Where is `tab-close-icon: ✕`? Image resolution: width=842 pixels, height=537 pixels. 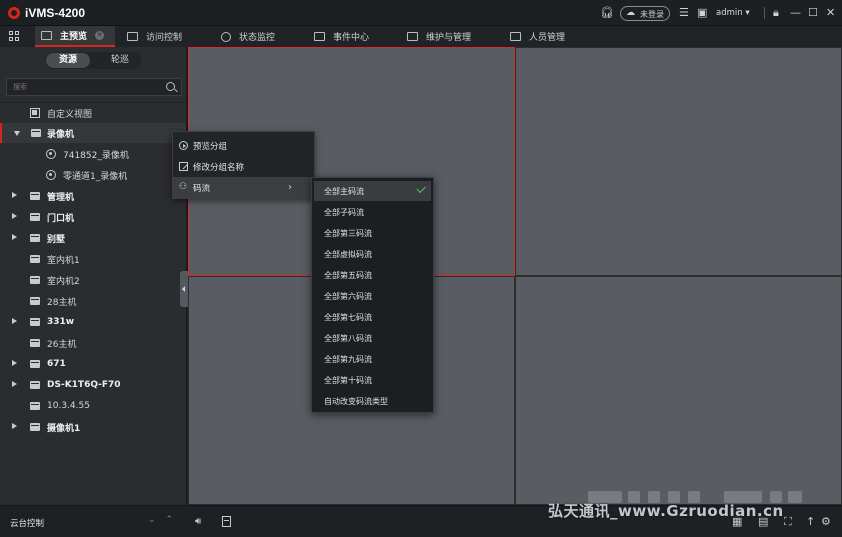 tab-close-icon: ✕ is located at coordinates (100, 35).